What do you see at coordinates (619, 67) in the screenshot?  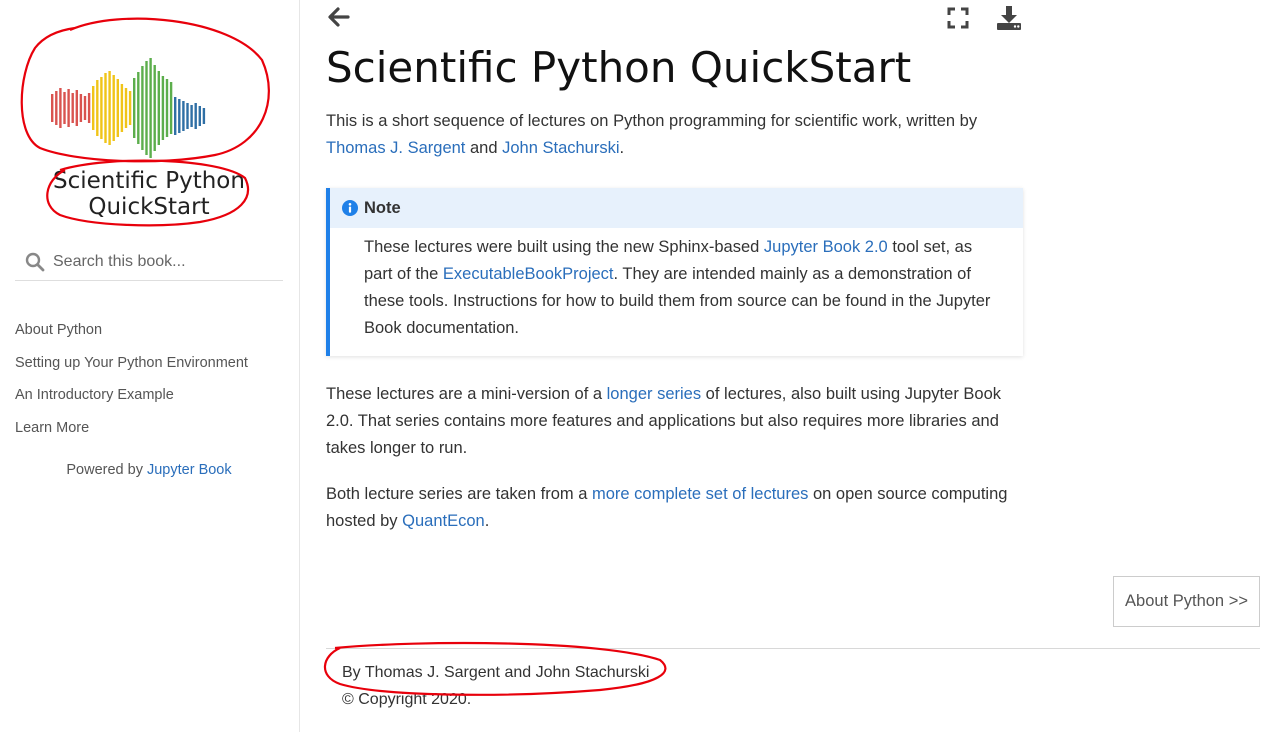 I see `page-title: Scientific Python QuickStart` at bounding box center [619, 67].